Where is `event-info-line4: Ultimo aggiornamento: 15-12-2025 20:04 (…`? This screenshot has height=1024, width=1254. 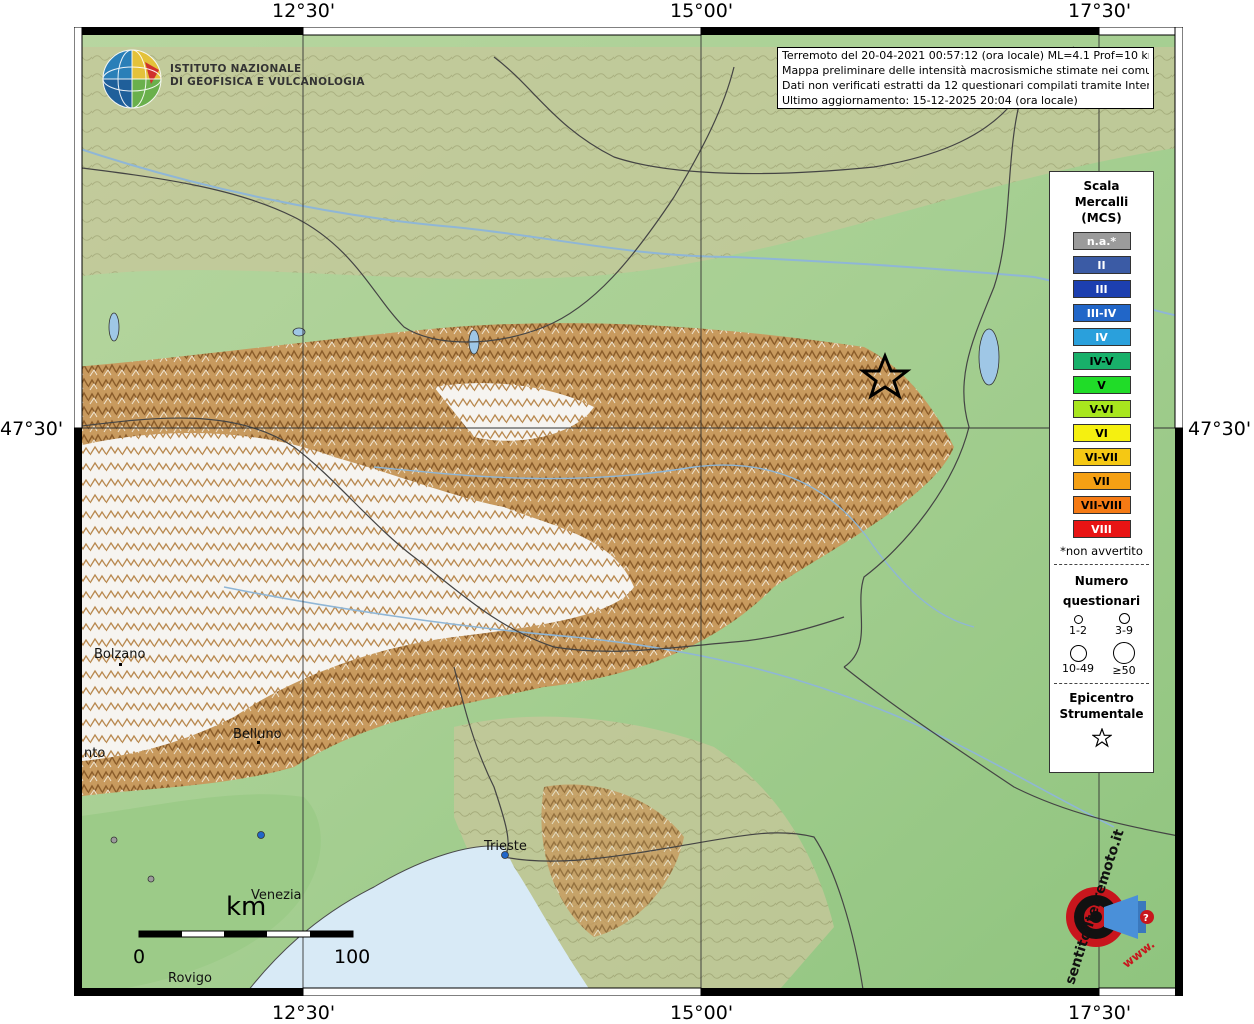
event-info-line4: Ultimo aggiornamento: 15-12-2025 20:04 (… is located at coordinates (930, 100).